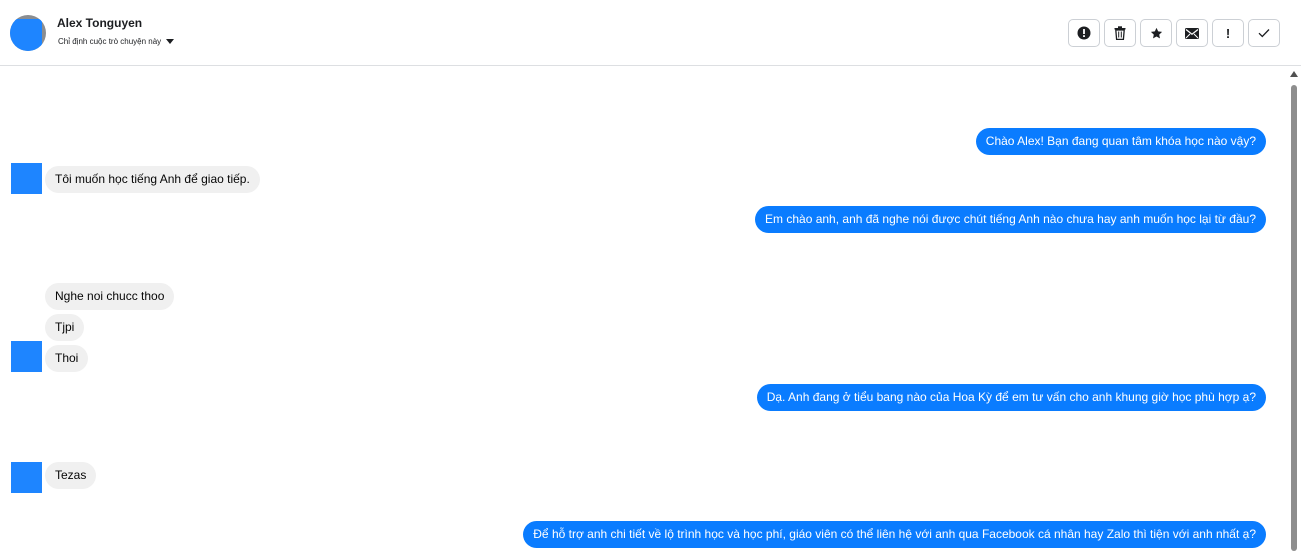 The width and height of the screenshot is (1301, 551). I want to click on assign-conversation-label: Chỉ định cuộc trò chuyện này, so click(110, 41).